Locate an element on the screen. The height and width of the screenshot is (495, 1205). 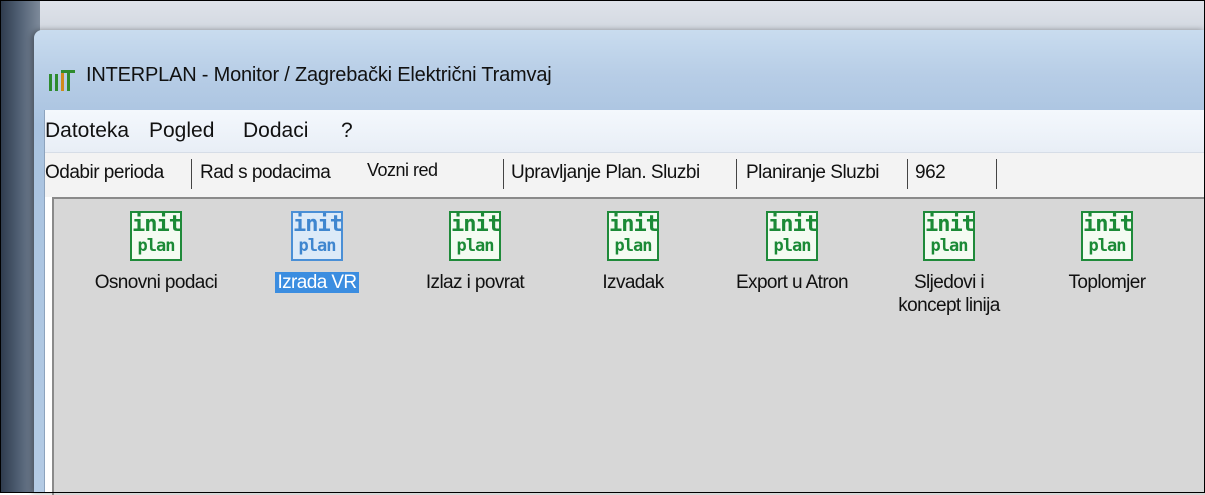
tool-label: Izvadak is located at coordinates (633, 282).